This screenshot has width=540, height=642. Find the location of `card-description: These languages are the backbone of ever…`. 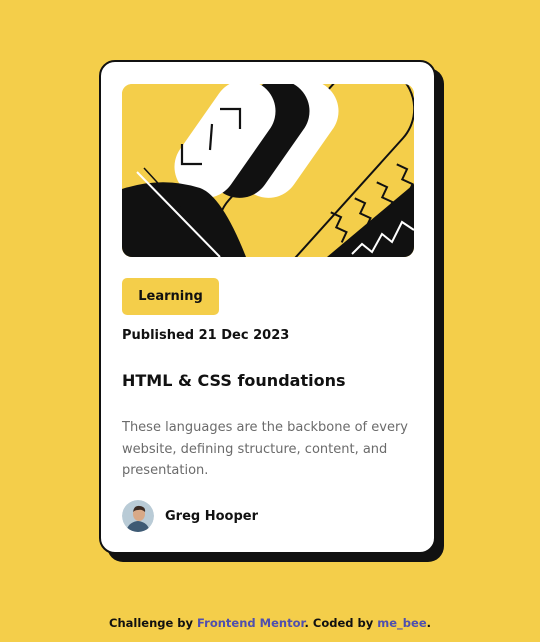

card-description: These languages are the backbone of ever… is located at coordinates (265, 449).